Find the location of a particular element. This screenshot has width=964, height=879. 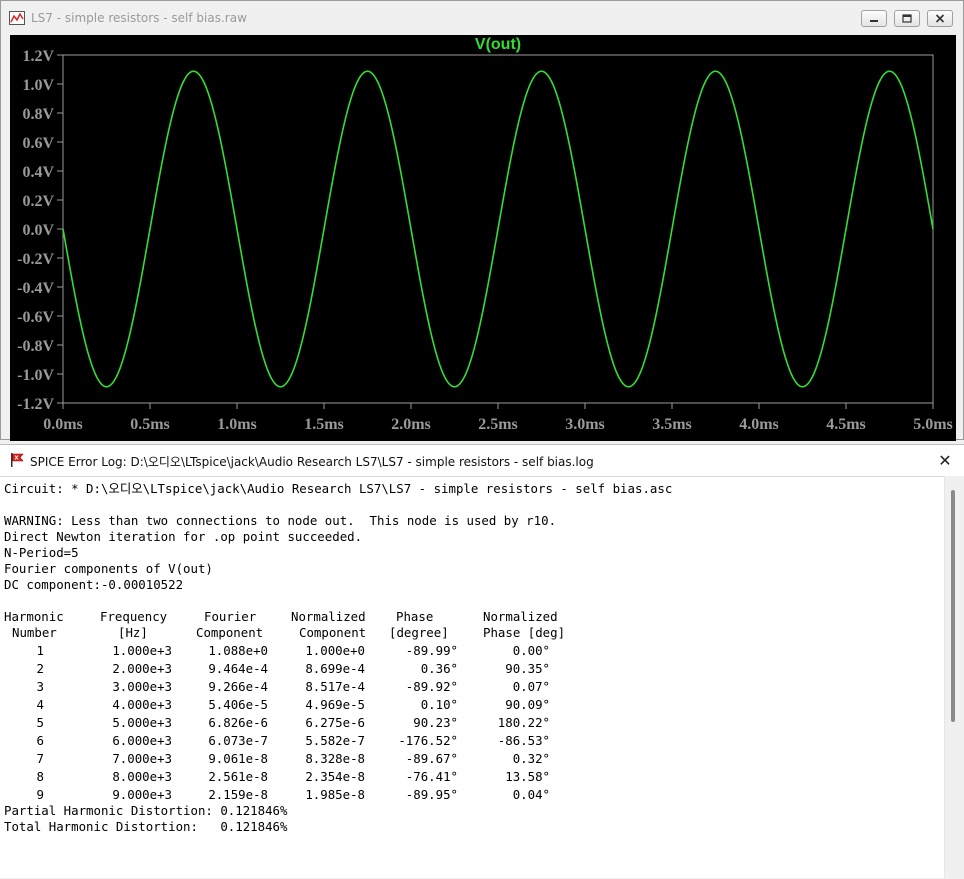

log-partial-thd-line: Partial Harmonic Distortion: 0.121846% is located at coordinates (146, 810).